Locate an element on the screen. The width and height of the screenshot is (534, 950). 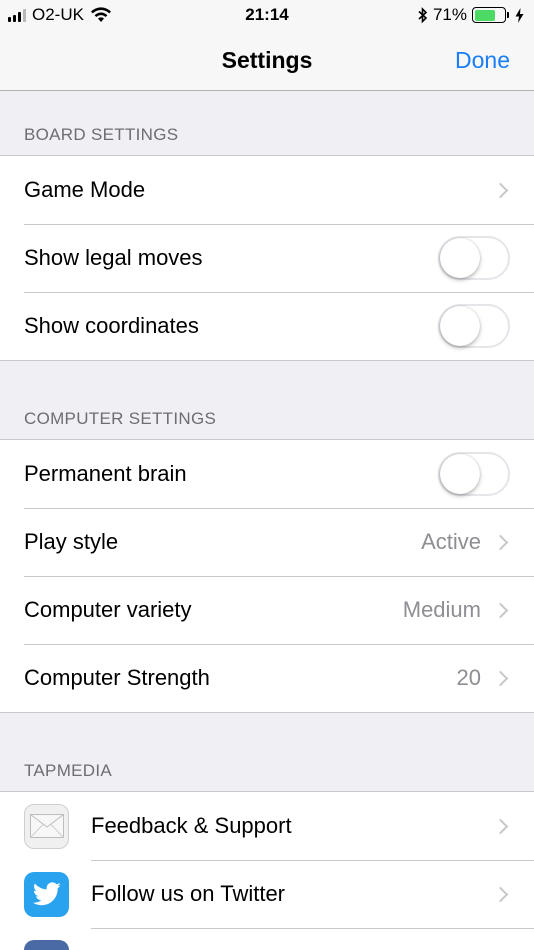
show-legal-moves-row: Show legal moves is located at coordinates (267, 258).